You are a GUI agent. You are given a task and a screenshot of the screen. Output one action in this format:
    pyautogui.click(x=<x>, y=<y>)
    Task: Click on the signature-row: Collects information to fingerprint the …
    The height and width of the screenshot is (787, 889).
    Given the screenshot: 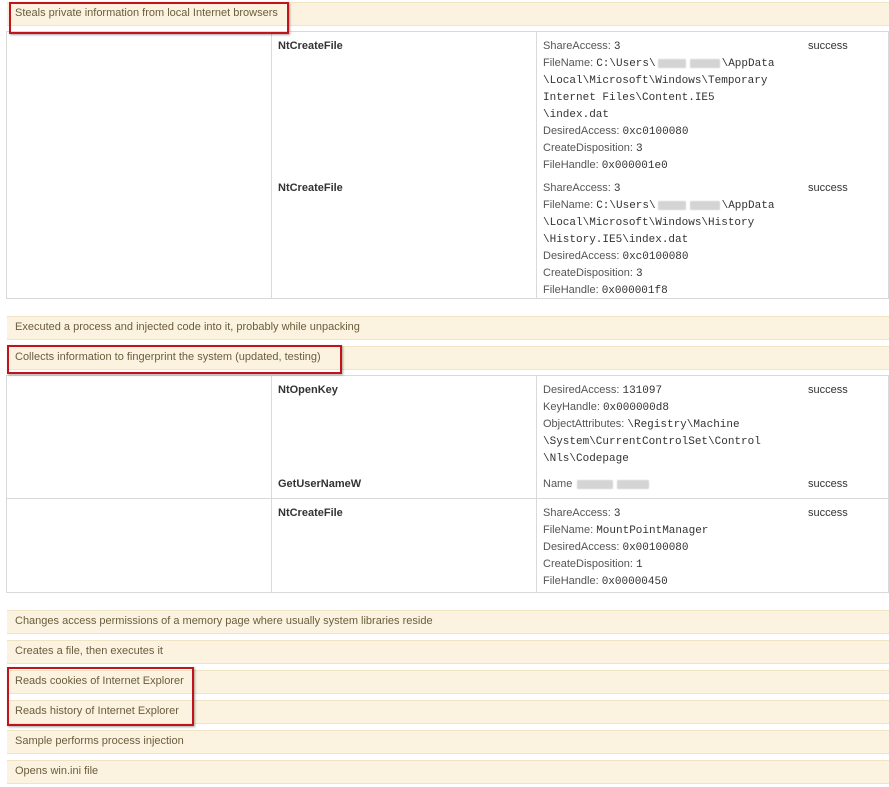 What is the action you would take?
    pyautogui.click(x=448, y=358)
    